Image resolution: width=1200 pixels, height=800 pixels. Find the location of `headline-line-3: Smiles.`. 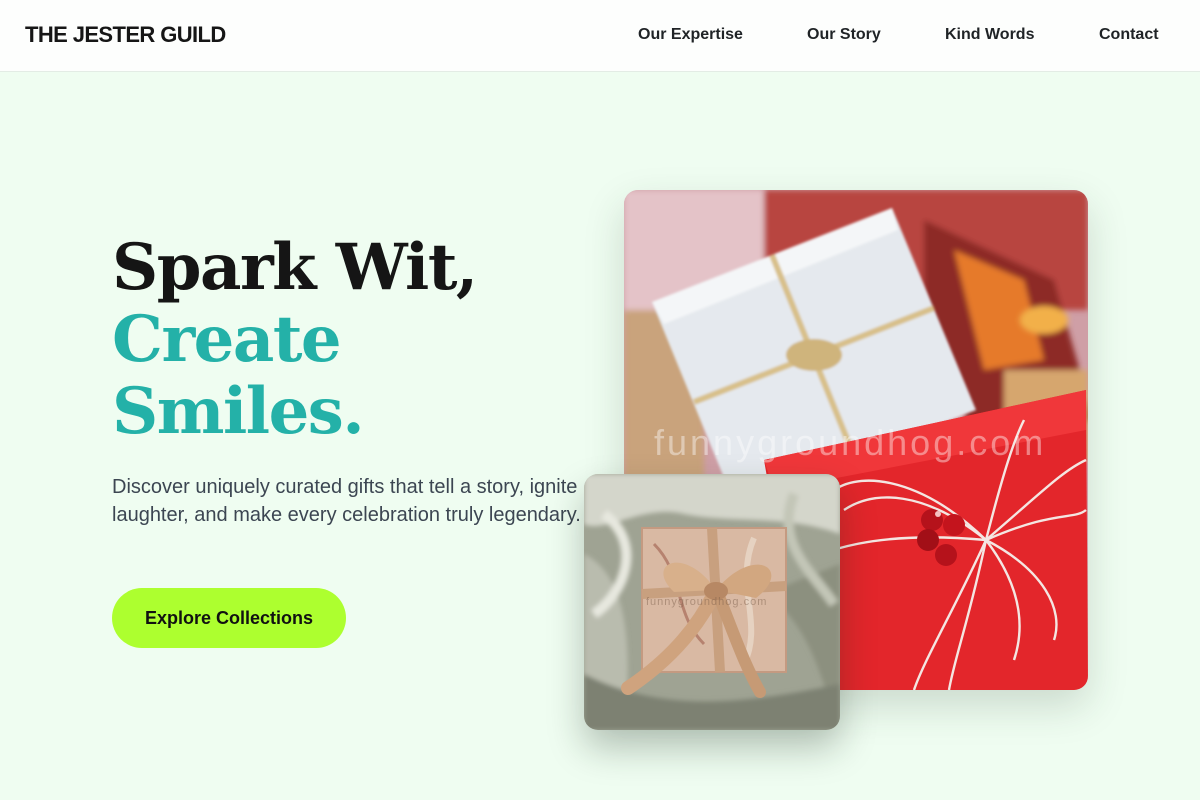

headline-line-3: Smiles. is located at coordinates (238, 411).